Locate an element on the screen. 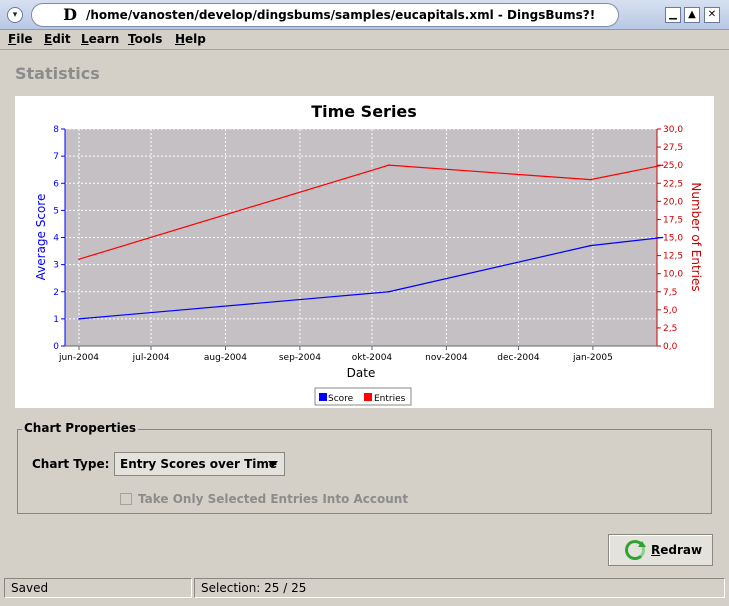 The height and width of the screenshot is (606, 729). y-left-tick-label: 3 is located at coordinates (56, 266).